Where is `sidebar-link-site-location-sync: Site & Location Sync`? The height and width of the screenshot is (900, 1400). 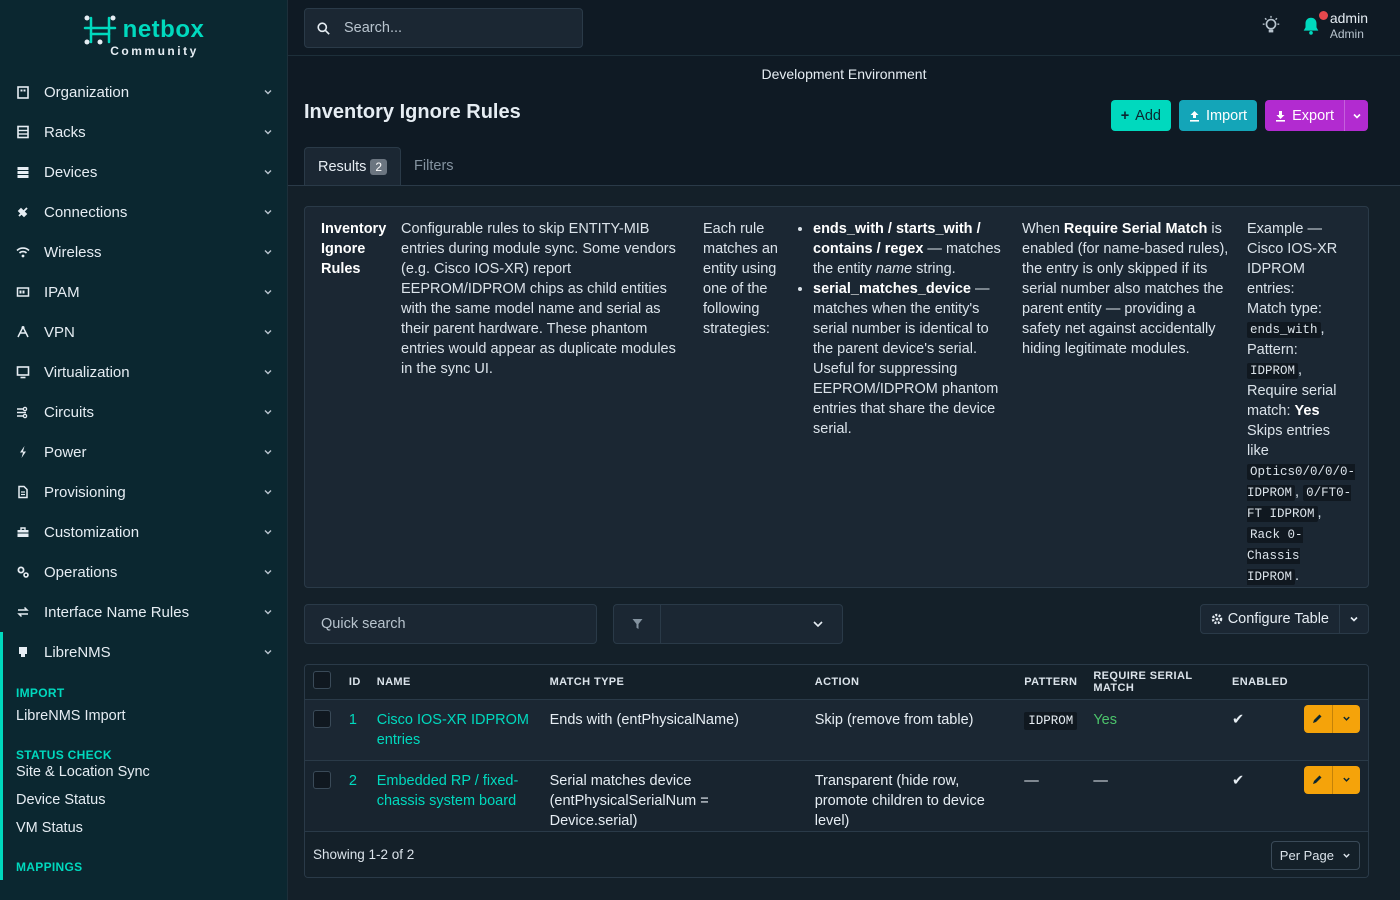
sidebar-link-site-location-sync: Site & Location Sync is located at coordinates (151, 772).